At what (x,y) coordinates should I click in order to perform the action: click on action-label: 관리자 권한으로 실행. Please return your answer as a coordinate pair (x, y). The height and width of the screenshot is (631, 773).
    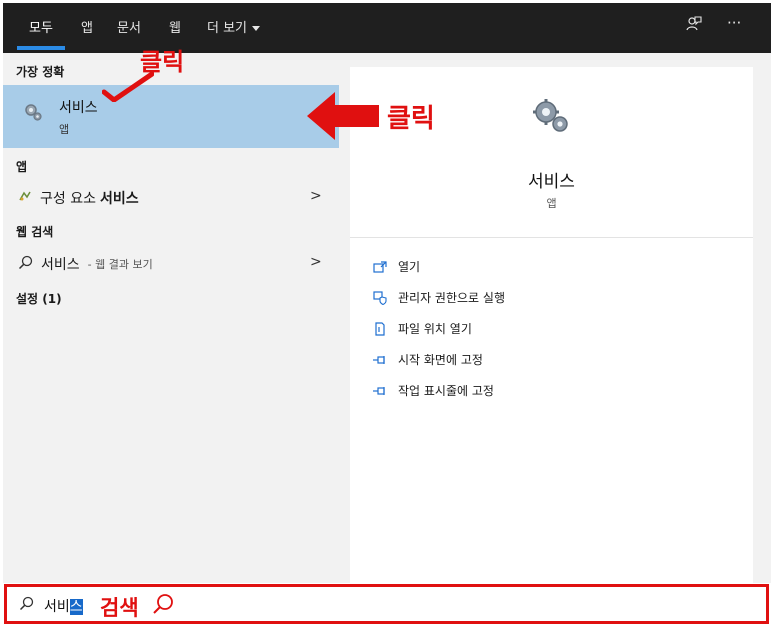
    Looking at the image, I should click on (451, 298).